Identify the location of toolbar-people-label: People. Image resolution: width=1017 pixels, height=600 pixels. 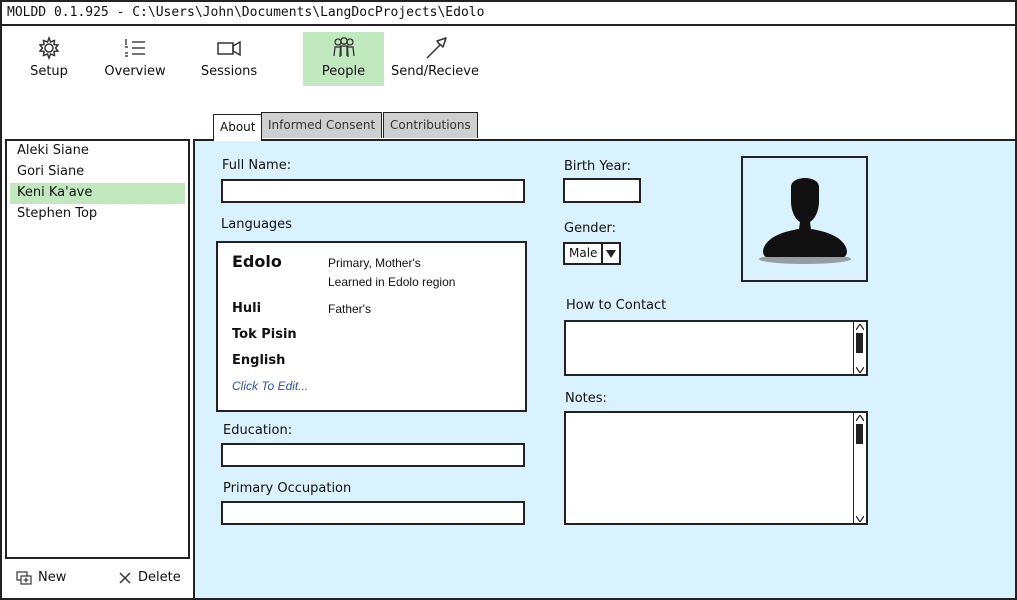
(343, 71).